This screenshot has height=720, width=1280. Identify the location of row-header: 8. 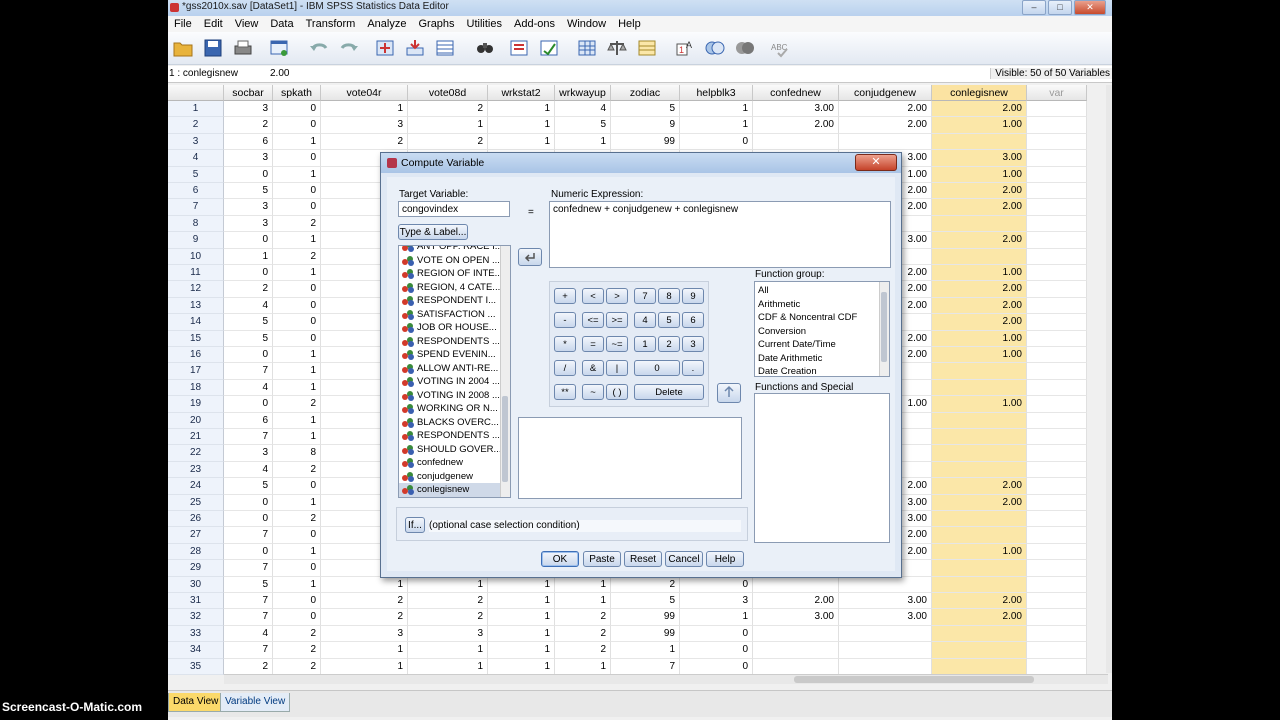
(196, 224).